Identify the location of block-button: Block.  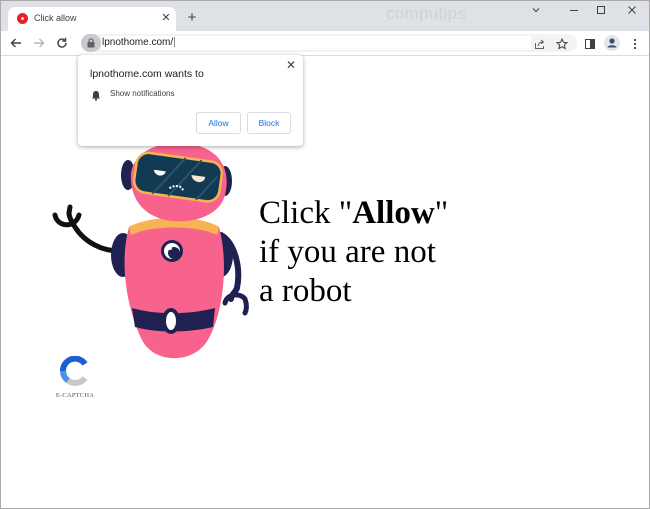
(269, 123).